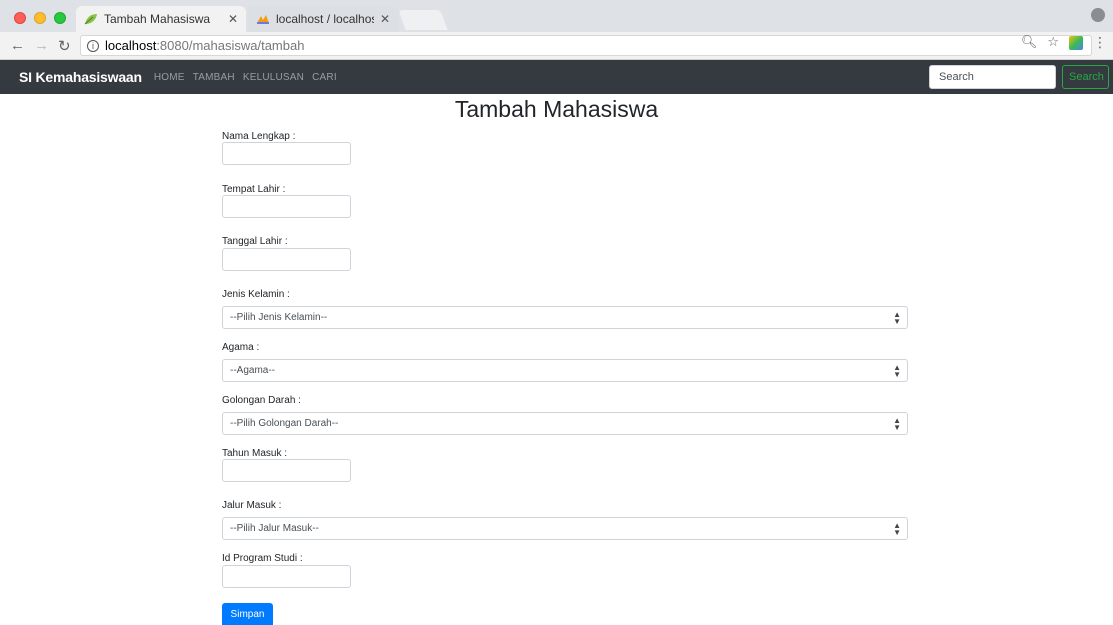  Describe the element at coordinates (286, 470) in the screenshot. I see `tahun-masuk-input` at that location.